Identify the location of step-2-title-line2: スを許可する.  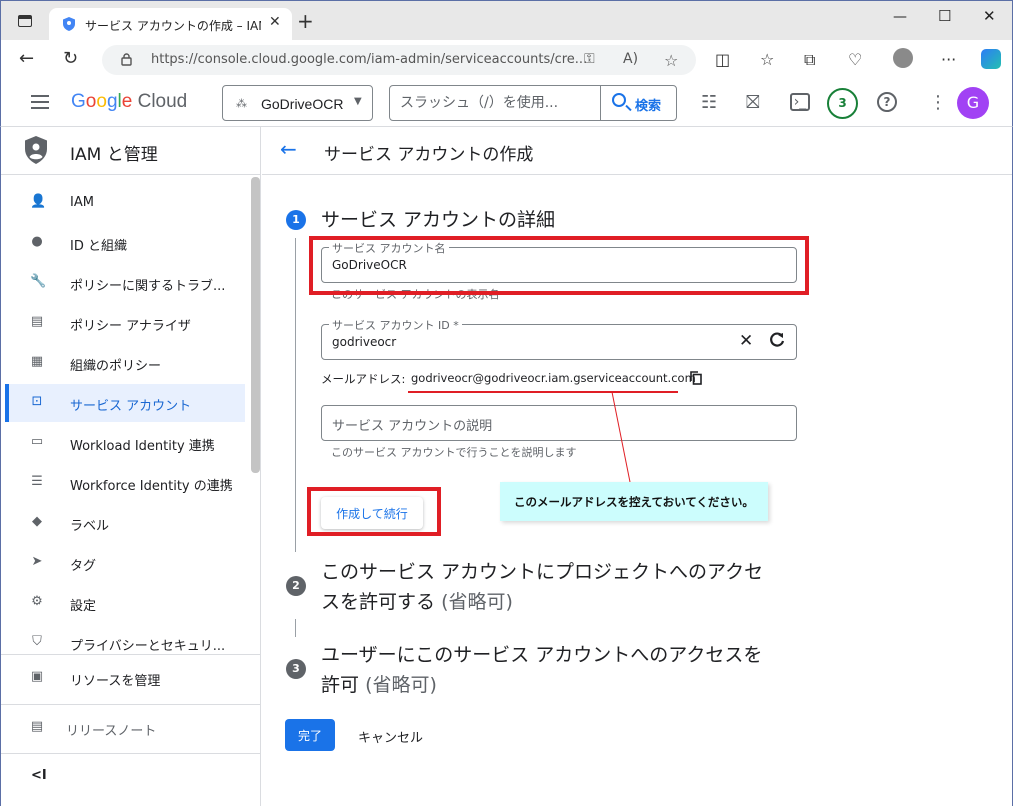
(378, 602).